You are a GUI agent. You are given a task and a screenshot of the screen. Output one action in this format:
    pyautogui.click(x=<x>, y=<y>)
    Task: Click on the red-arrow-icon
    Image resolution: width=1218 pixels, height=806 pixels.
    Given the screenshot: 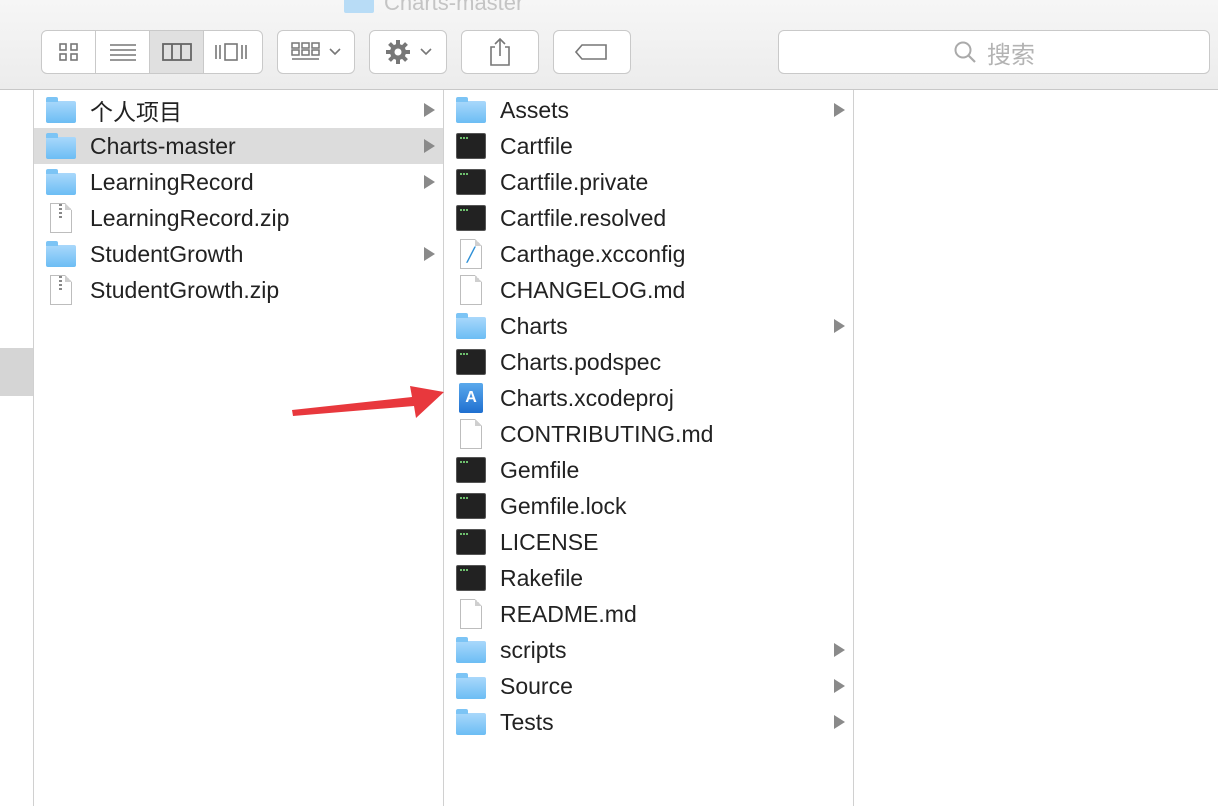 What is the action you would take?
    pyautogui.click(x=368, y=402)
    